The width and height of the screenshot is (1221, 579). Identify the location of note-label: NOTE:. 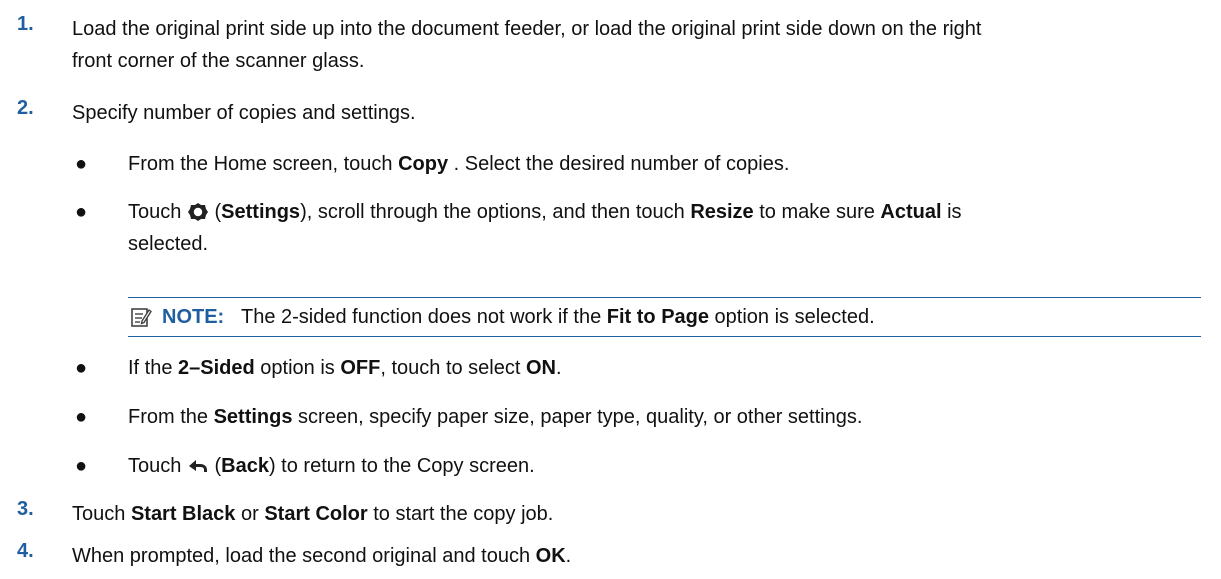
(193, 317).